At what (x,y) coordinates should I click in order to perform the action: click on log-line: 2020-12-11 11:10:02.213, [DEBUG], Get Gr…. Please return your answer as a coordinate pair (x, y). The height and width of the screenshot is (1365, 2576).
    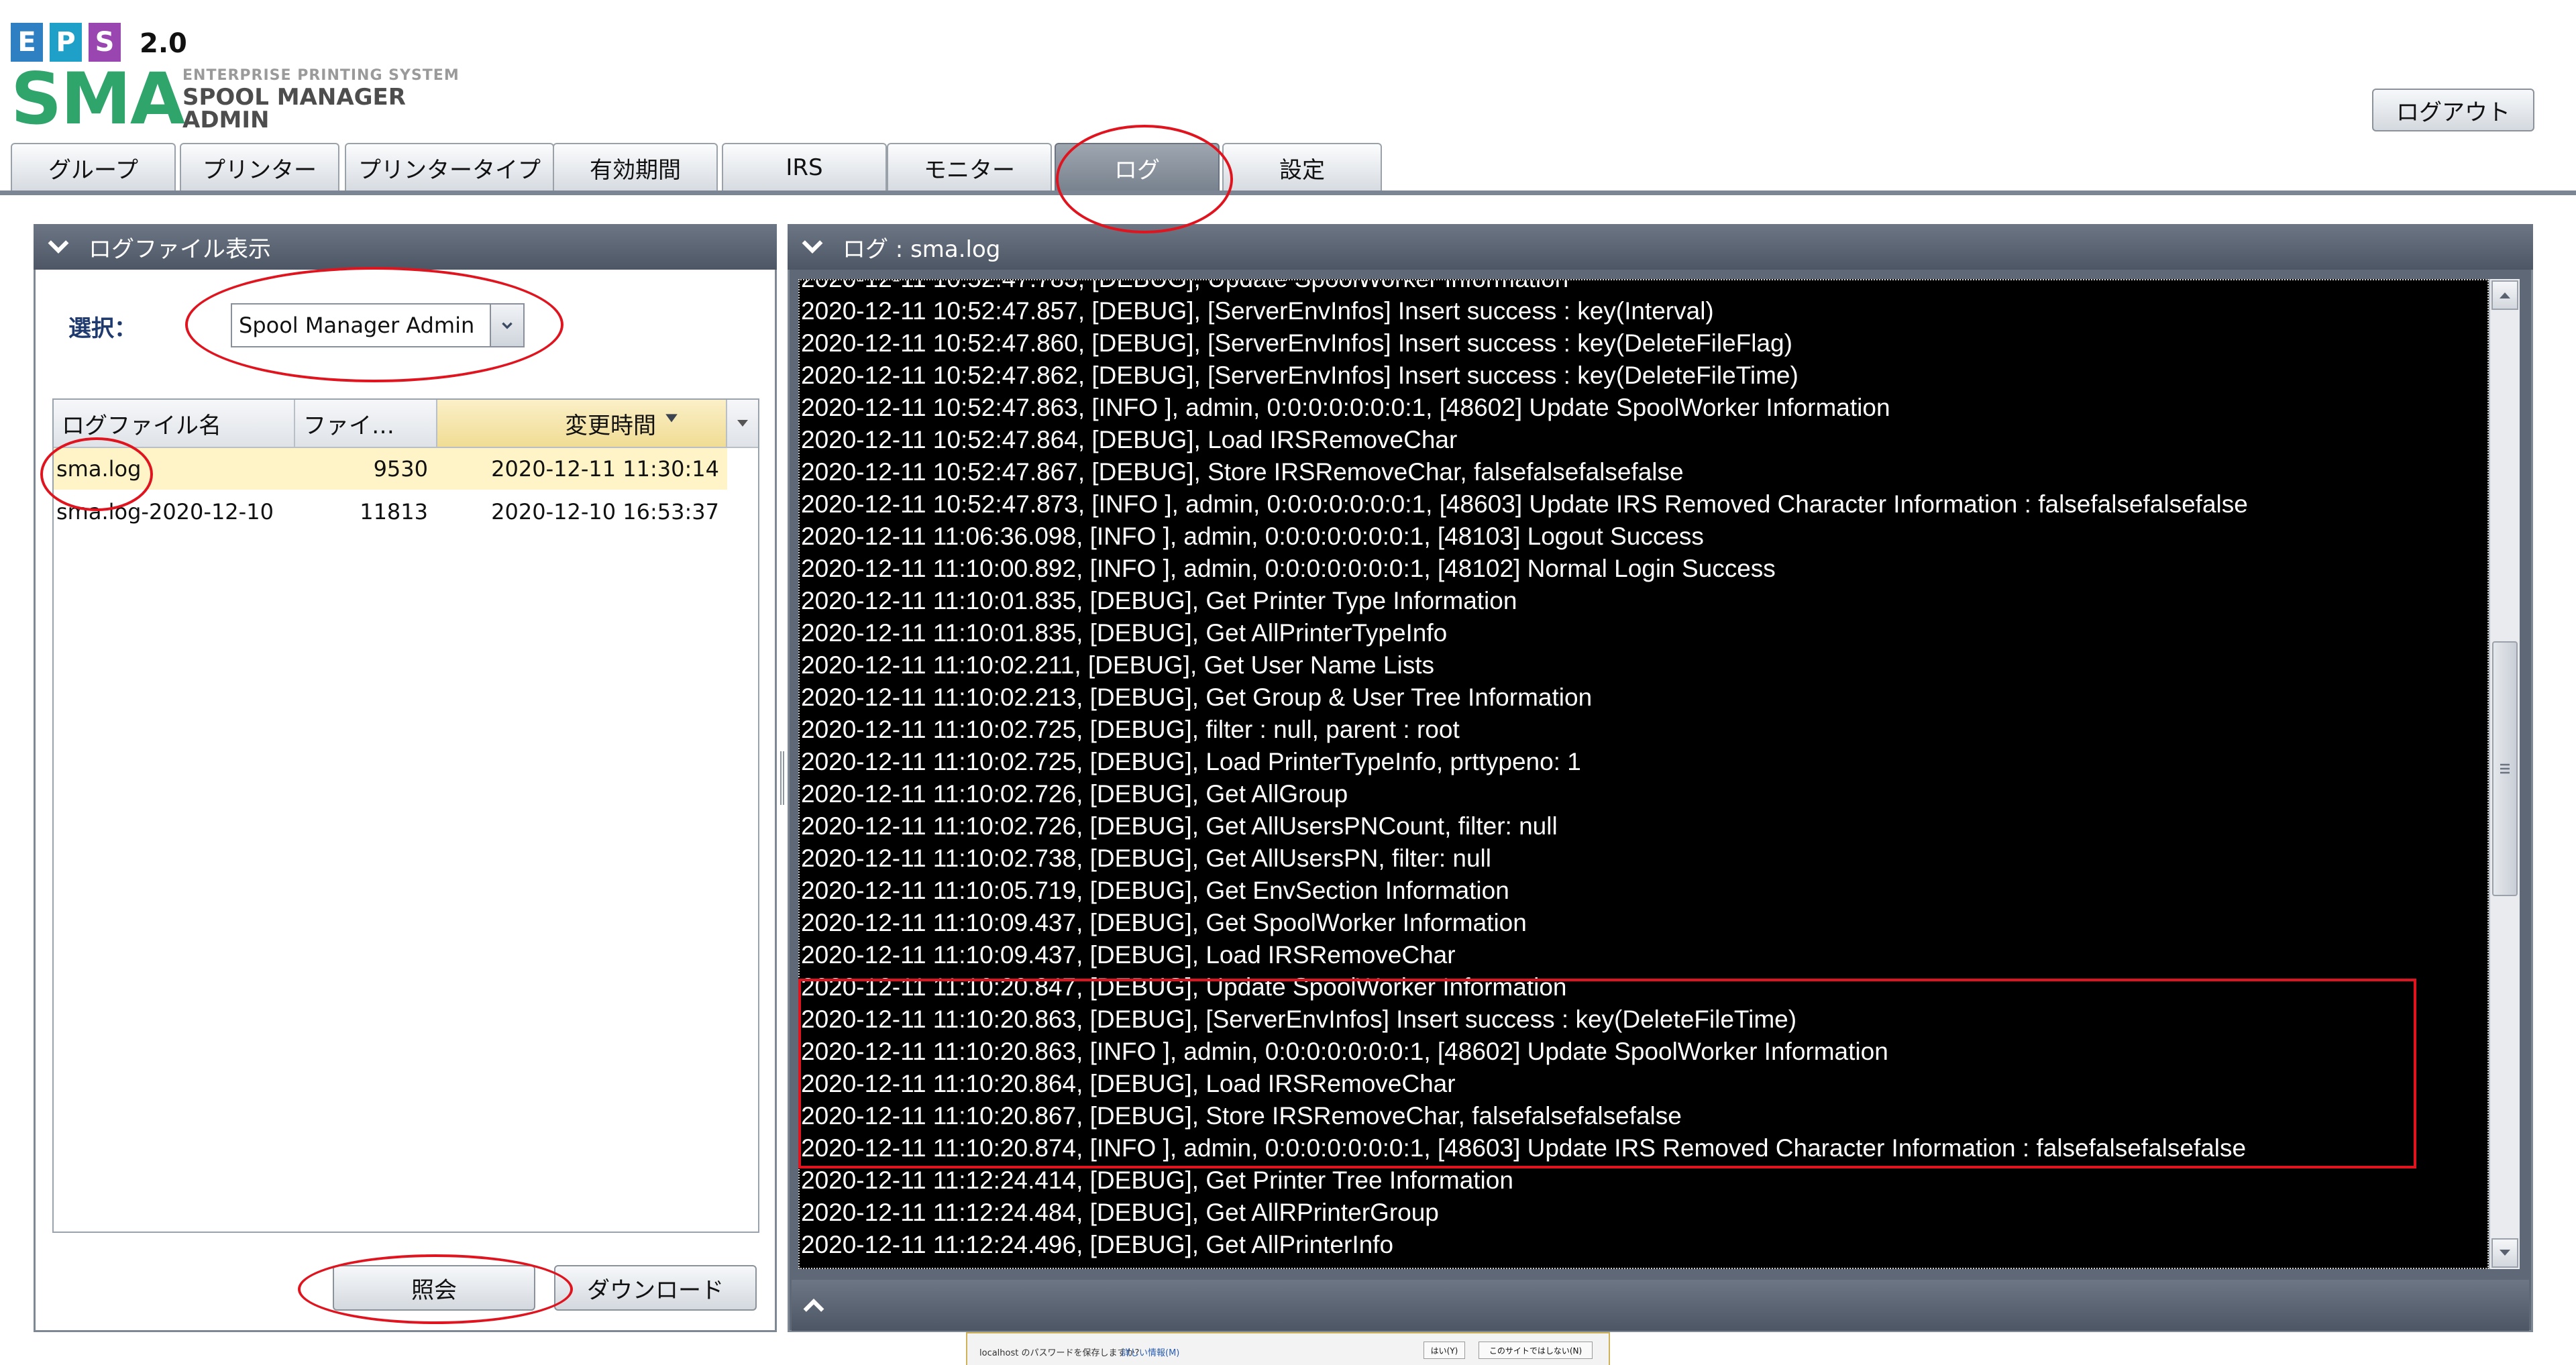
    Looking at the image, I should click on (1197, 697).